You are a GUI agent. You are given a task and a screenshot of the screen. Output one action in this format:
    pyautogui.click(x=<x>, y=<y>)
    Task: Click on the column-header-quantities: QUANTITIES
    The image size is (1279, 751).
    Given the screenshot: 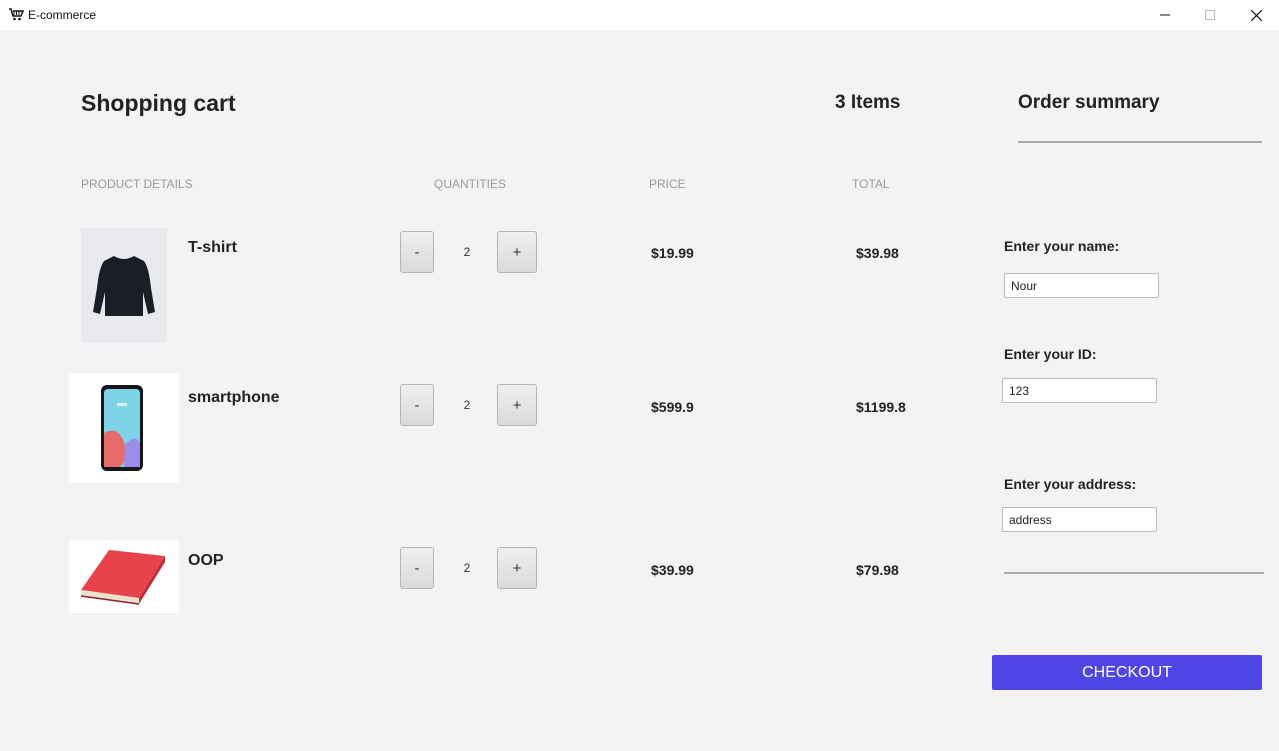 What is the action you would take?
    pyautogui.click(x=470, y=184)
    